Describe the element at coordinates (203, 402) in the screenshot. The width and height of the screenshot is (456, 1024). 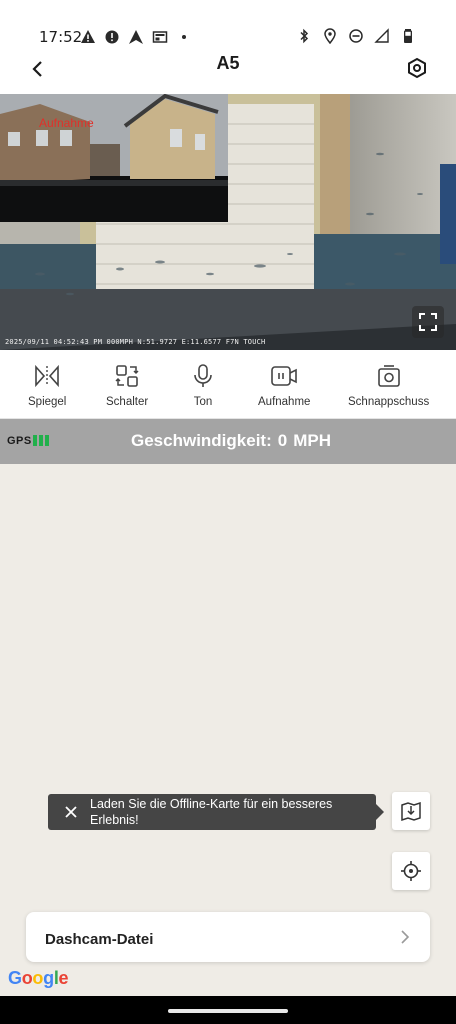
I see `sound-label: Ton` at that location.